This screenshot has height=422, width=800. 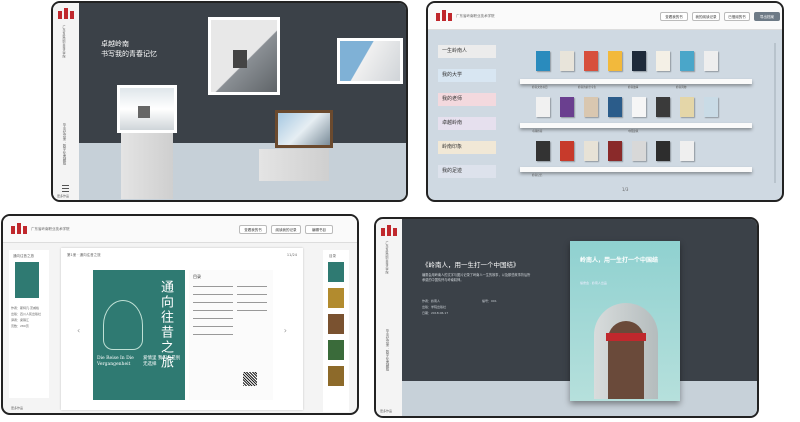 I want to click on info-line: 页数：280页, so click(x=20, y=326).